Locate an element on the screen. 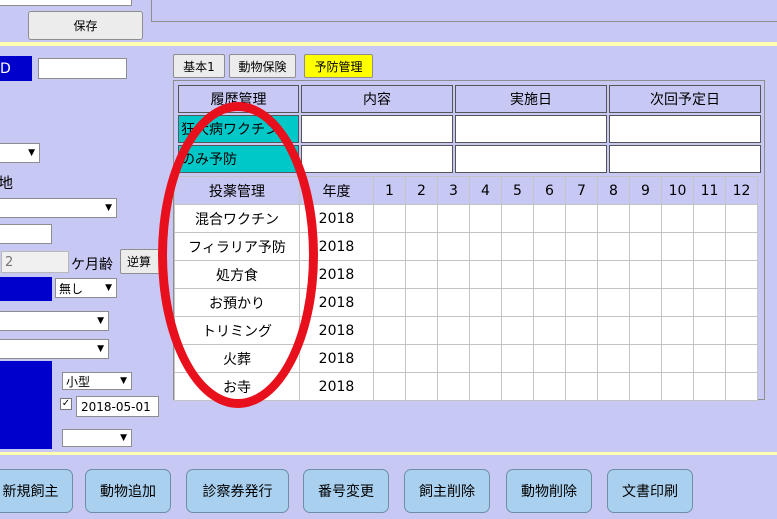 This screenshot has height=519, width=777. tab-prevention: 予防管理 is located at coordinates (338, 66).